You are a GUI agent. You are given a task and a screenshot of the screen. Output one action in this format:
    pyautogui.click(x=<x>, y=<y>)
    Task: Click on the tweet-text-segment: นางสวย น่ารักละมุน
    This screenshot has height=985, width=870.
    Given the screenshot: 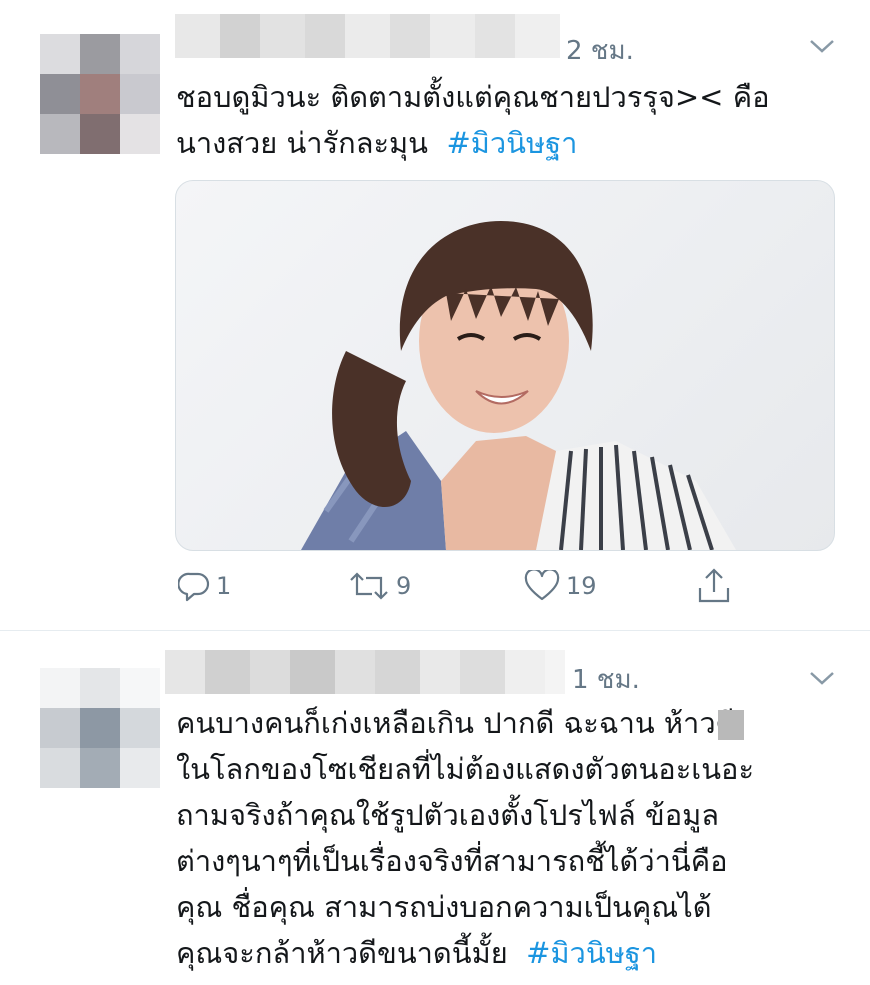 What is the action you would take?
    pyautogui.click(x=302, y=143)
    